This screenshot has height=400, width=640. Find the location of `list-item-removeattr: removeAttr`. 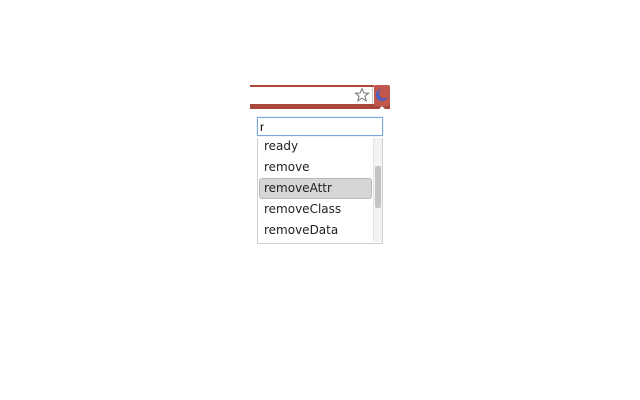

list-item-removeattr: removeAttr is located at coordinates (315, 188).